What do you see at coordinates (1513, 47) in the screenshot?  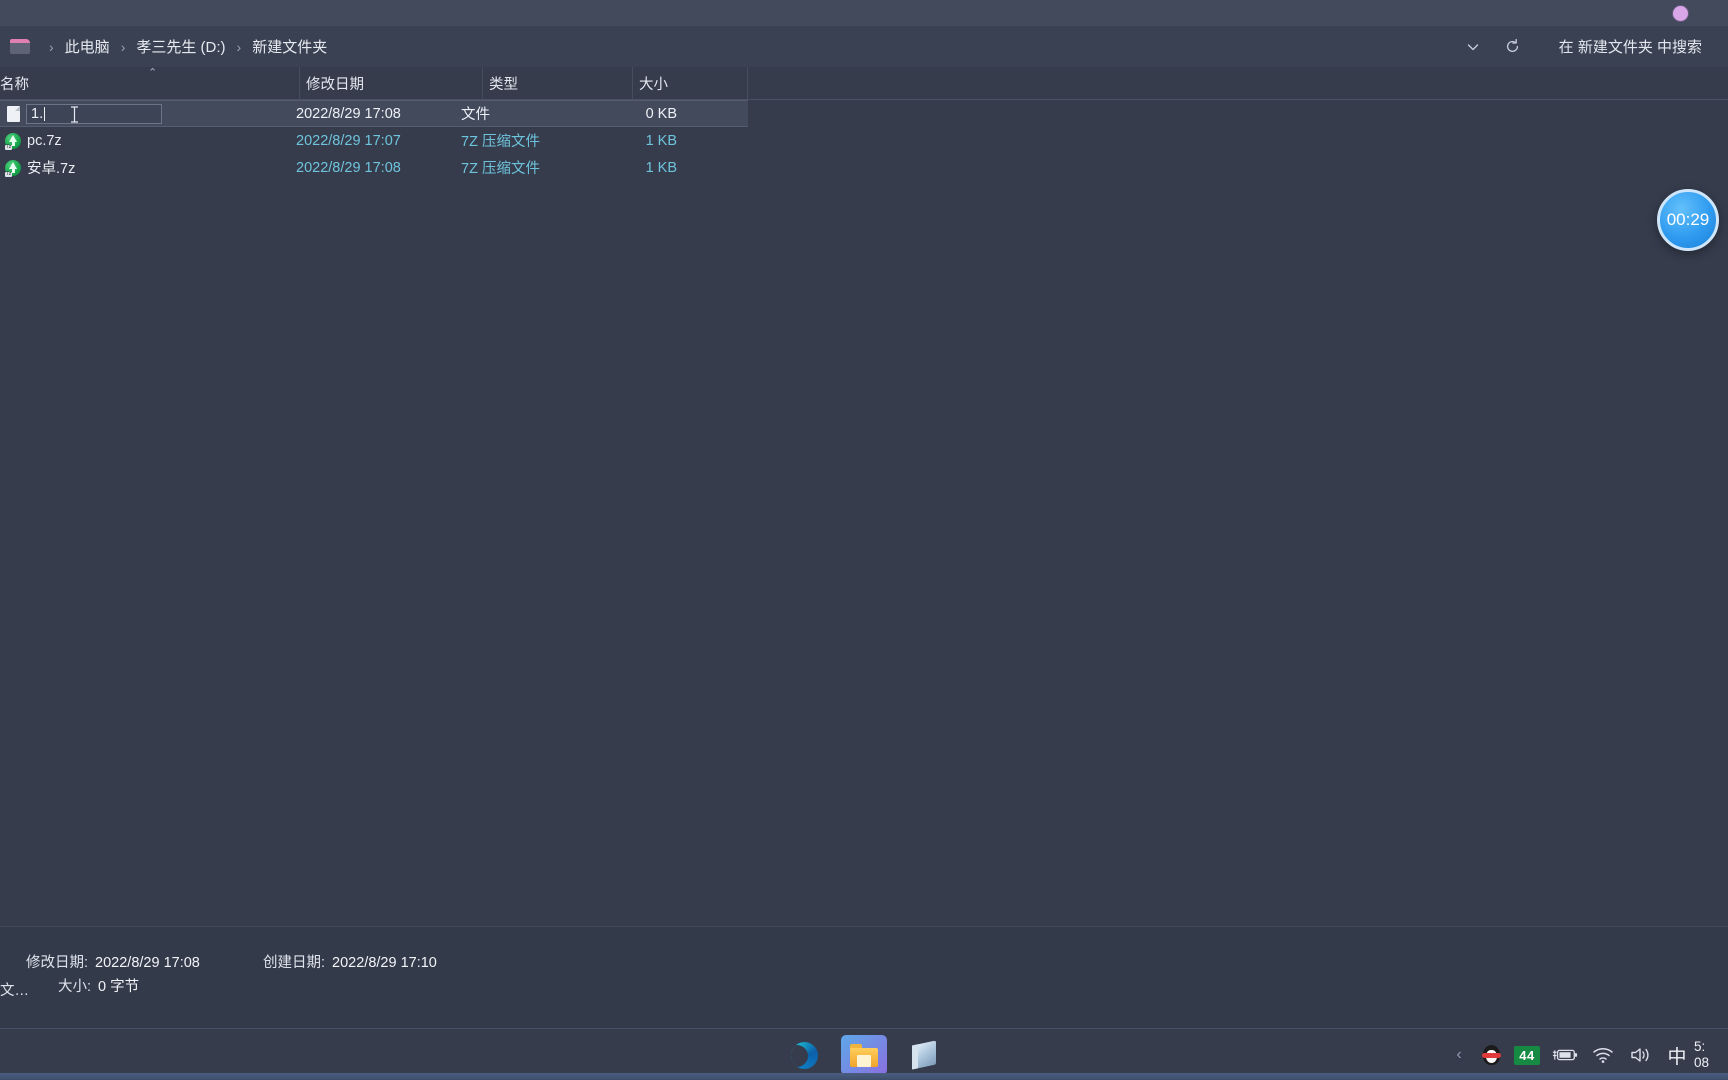 I see `refresh-icon` at bounding box center [1513, 47].